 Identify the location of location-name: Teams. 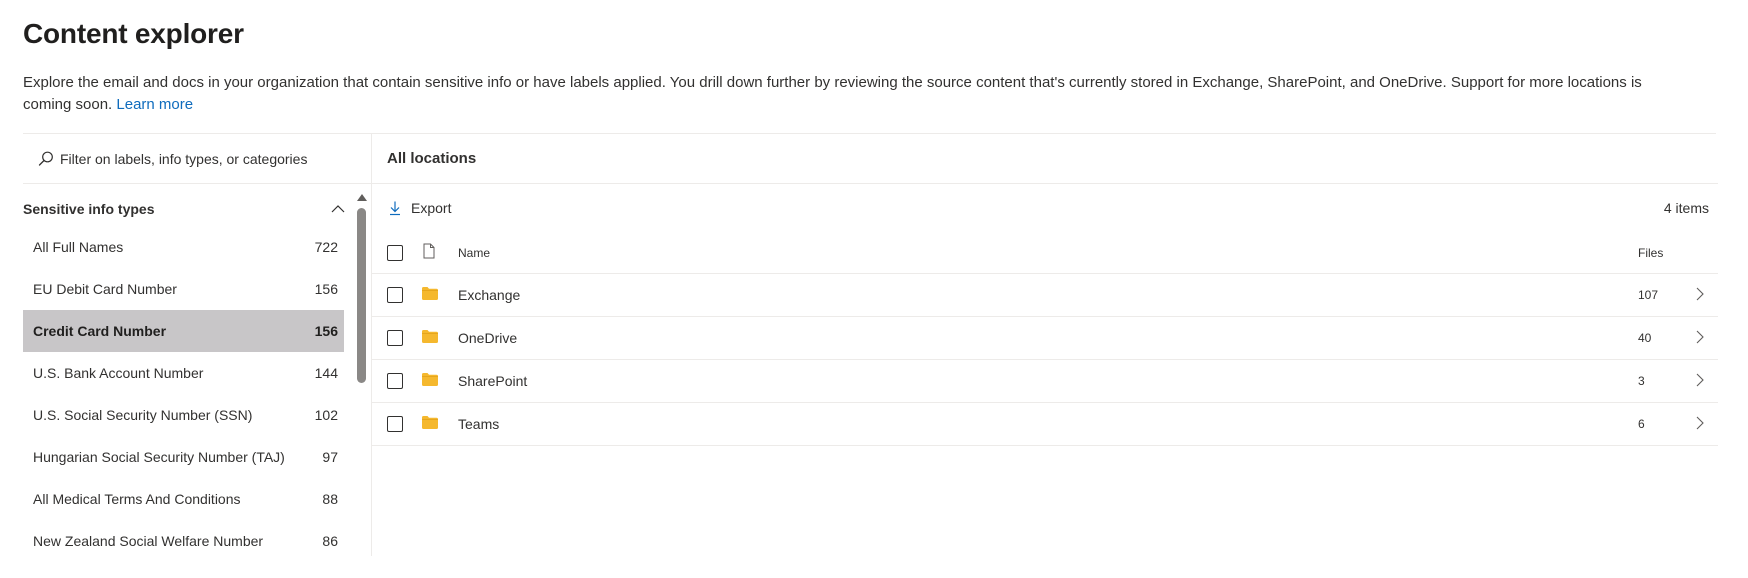
(1048, 424).